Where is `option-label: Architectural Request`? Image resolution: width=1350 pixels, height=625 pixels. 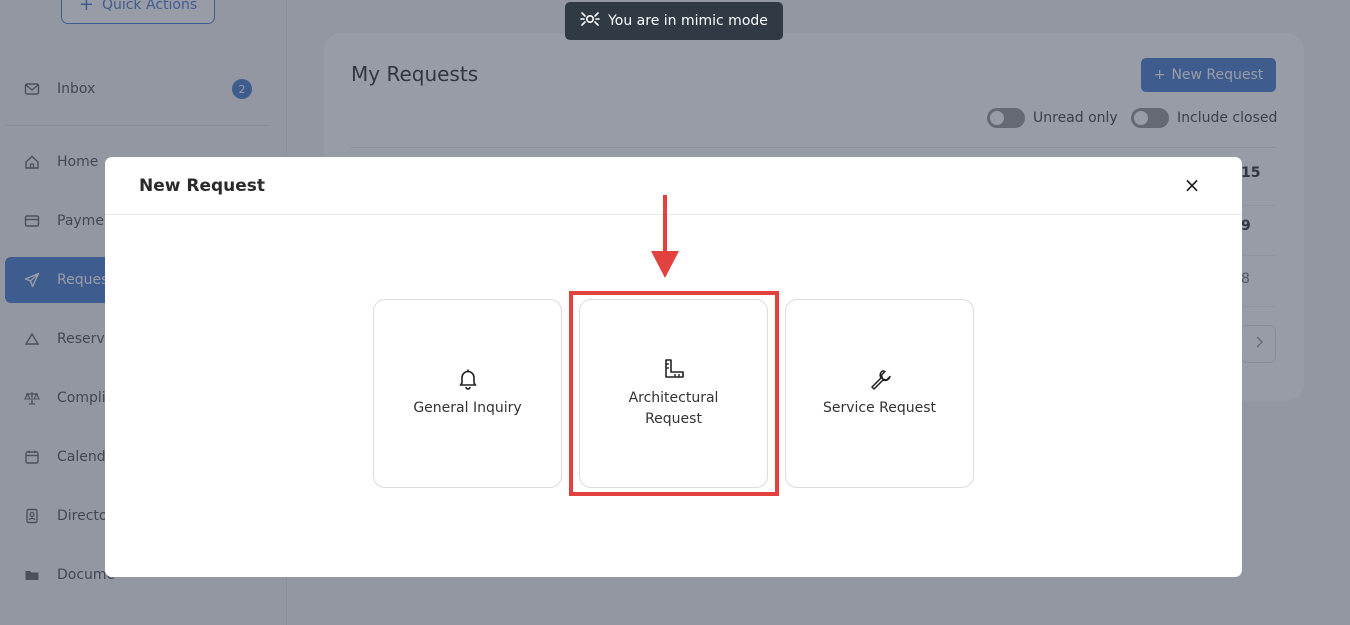 option-label: Architectural Request is located at coordinates (673, 408).